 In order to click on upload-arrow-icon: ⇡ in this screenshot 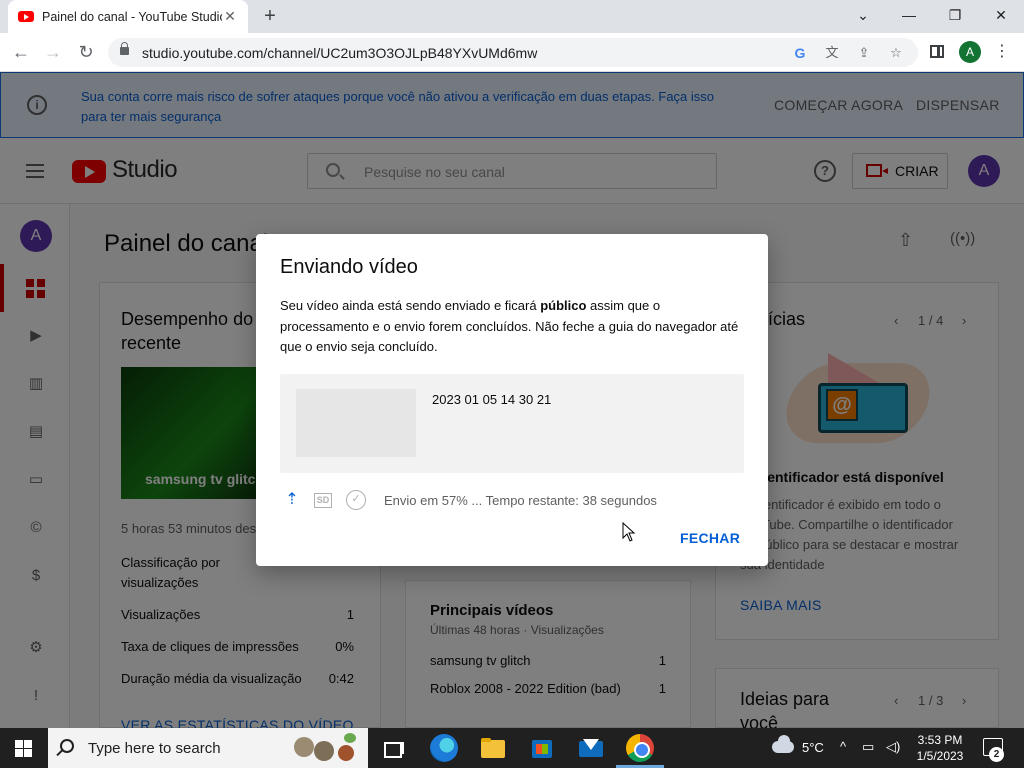, I will do `click(292, 499)`.